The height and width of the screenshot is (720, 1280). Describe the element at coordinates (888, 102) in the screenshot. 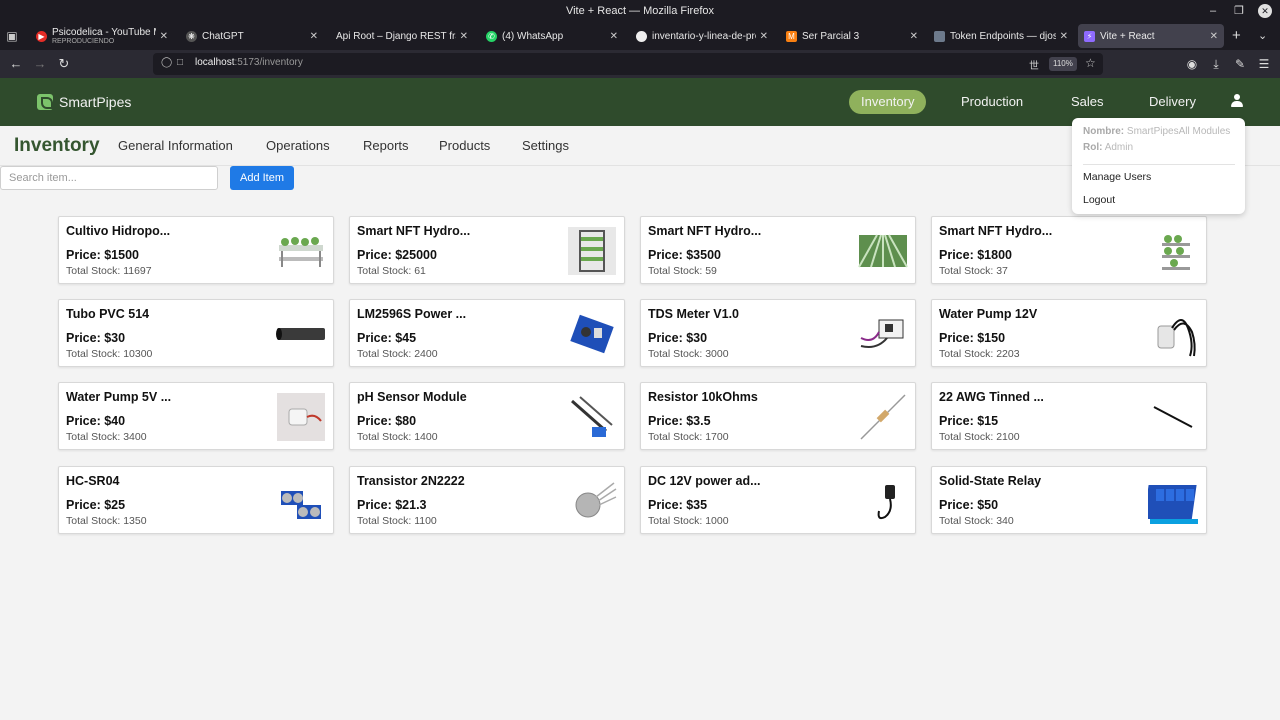

I see `nav-inventory: Inventory` at that location.